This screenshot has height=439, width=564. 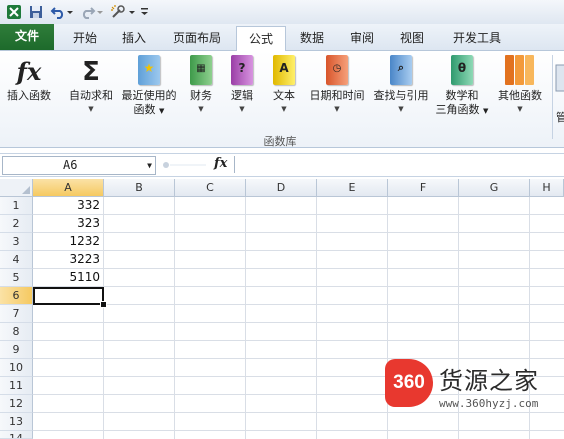 What do you see at coordinates (462, 86) in the screenshot?
I see `math-trig-button: θ 数学和 三角函数 ▼` at bounding box center [462, 86].